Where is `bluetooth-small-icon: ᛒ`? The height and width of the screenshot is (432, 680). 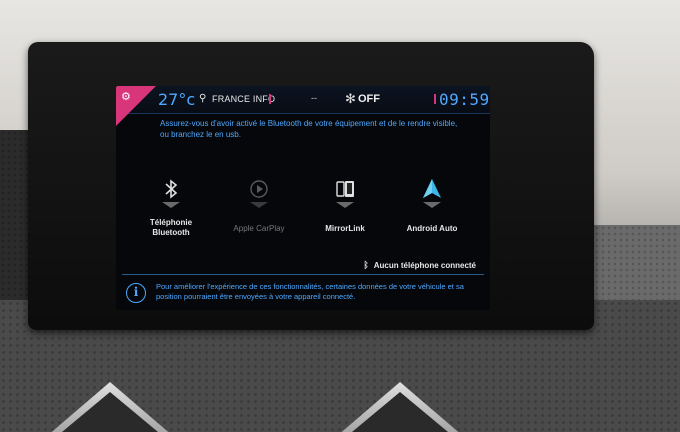
bluetooth-small-icon: ᛒ is located at coordinates (366, 265).